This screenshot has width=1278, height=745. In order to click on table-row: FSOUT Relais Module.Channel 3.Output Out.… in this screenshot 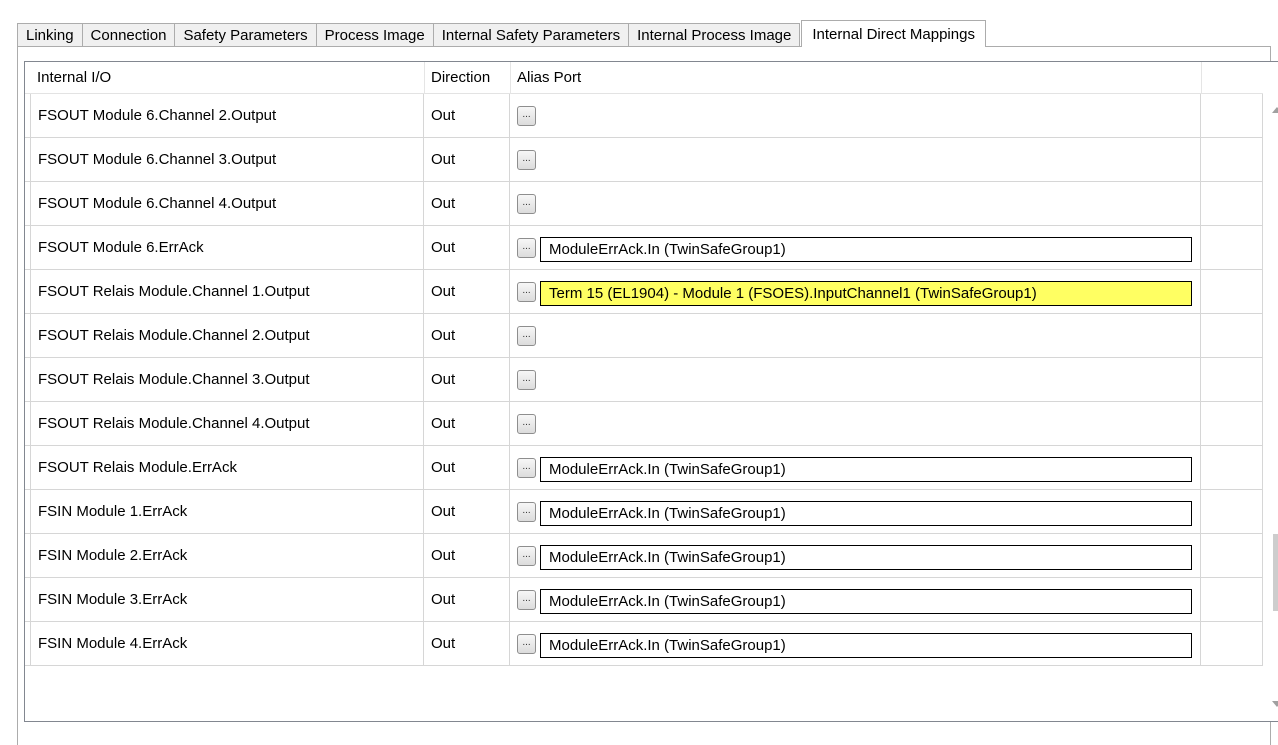, I will do `click(644, 380)`.